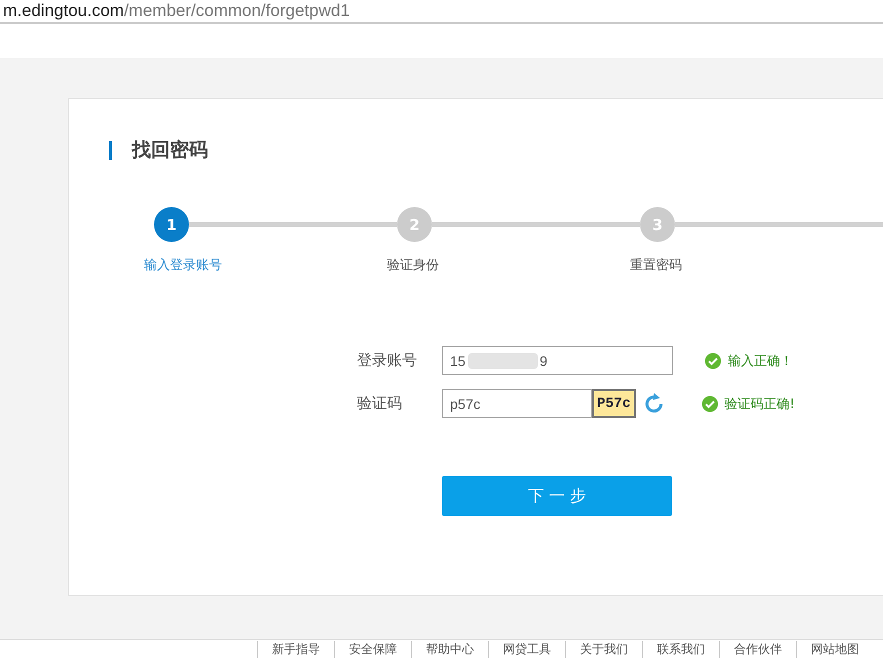 Image resolution: width=883 pixels, height=658 pixels. I want to click on validation-message: 输入正确！, so click(760, 361).